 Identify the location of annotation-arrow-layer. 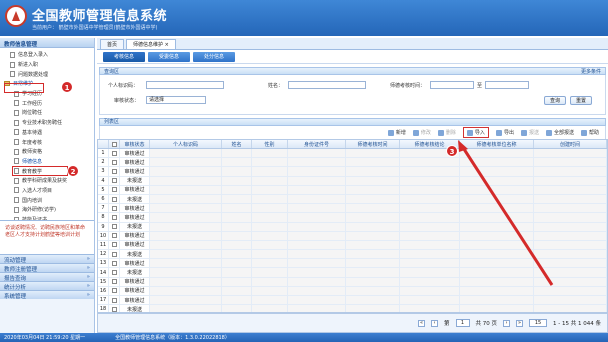
(506, 213).